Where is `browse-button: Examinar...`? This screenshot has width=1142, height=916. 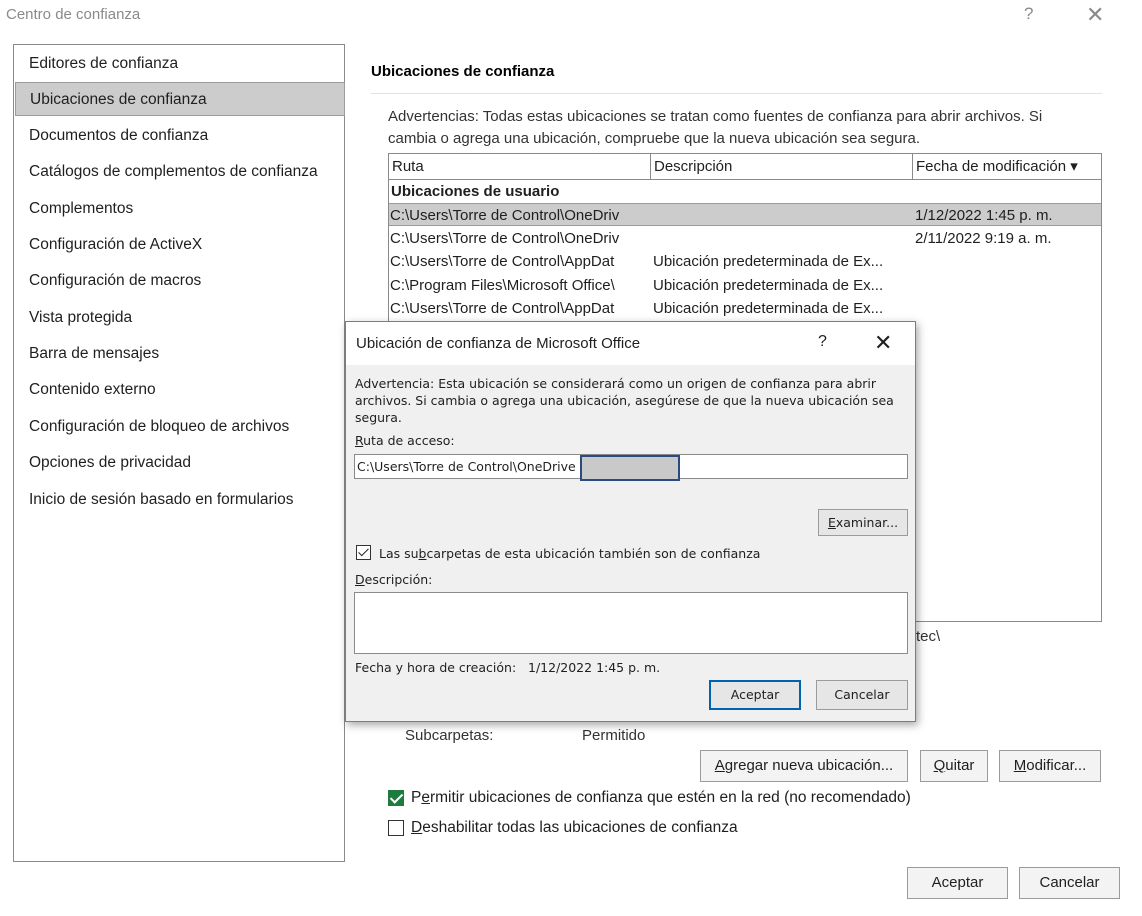 browse-button: Examinar... is located at coordinates (863, 522).